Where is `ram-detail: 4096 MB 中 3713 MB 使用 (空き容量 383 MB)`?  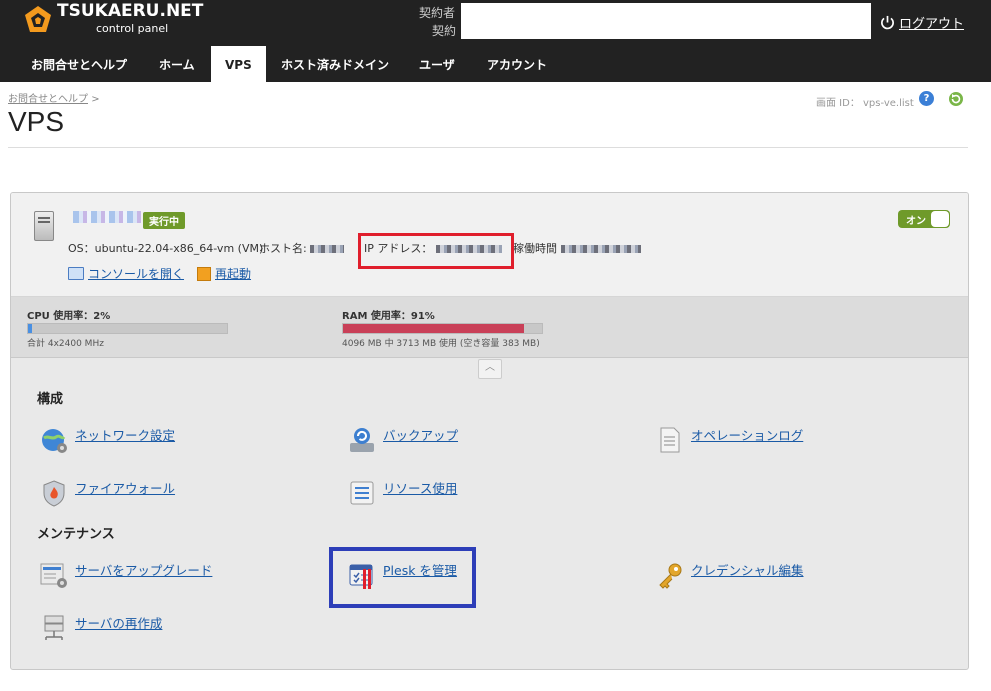 ram-detail: 4096 MB 中 3713 MB 使用 (空き容量 383 MB) is located at coordinates (441, 344).